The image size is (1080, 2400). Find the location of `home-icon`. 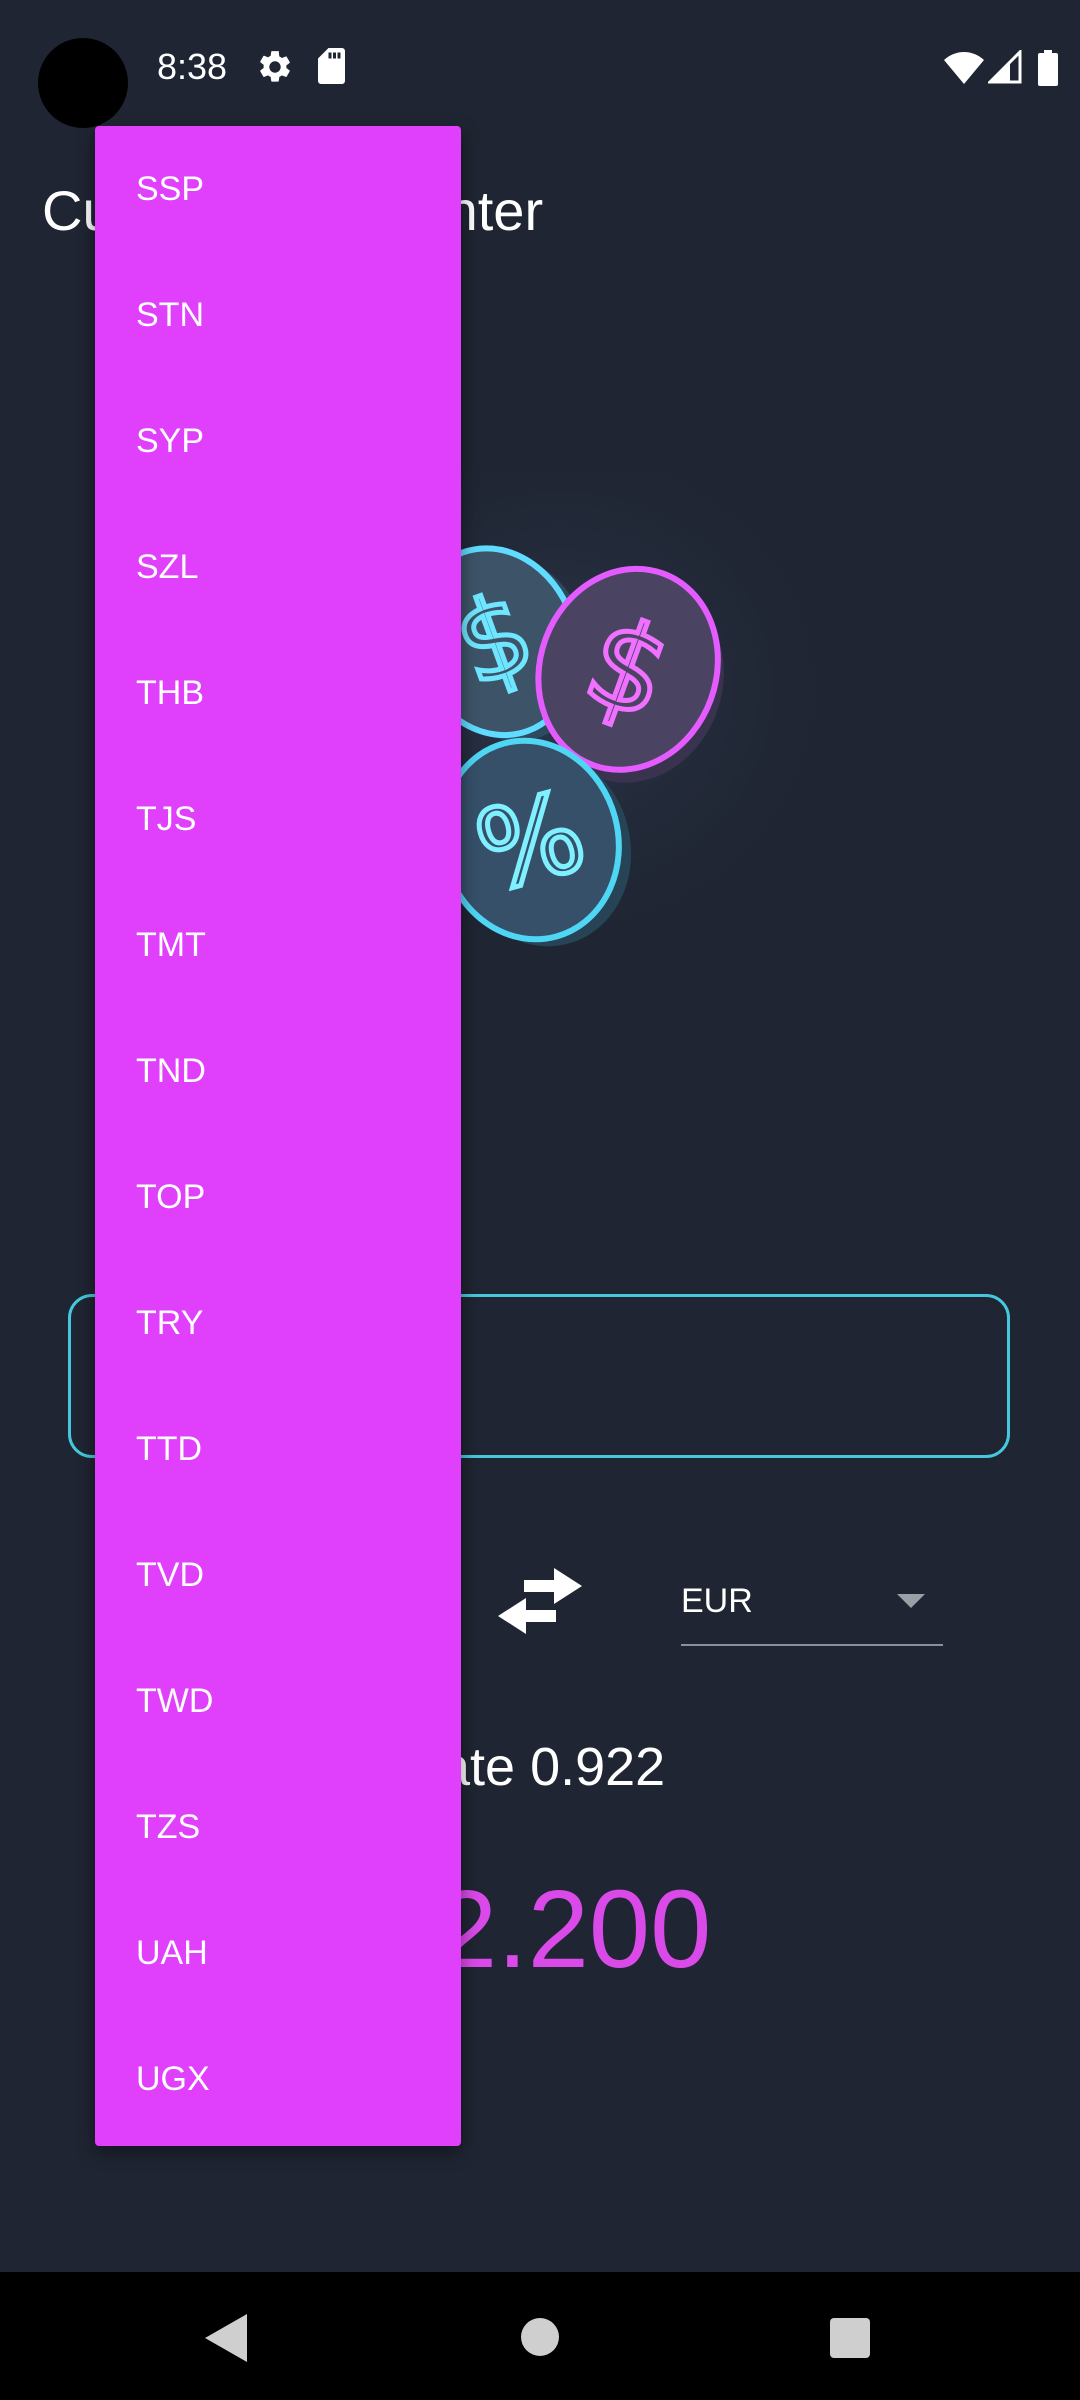

home-icon is located at coordinates (540, 2337).